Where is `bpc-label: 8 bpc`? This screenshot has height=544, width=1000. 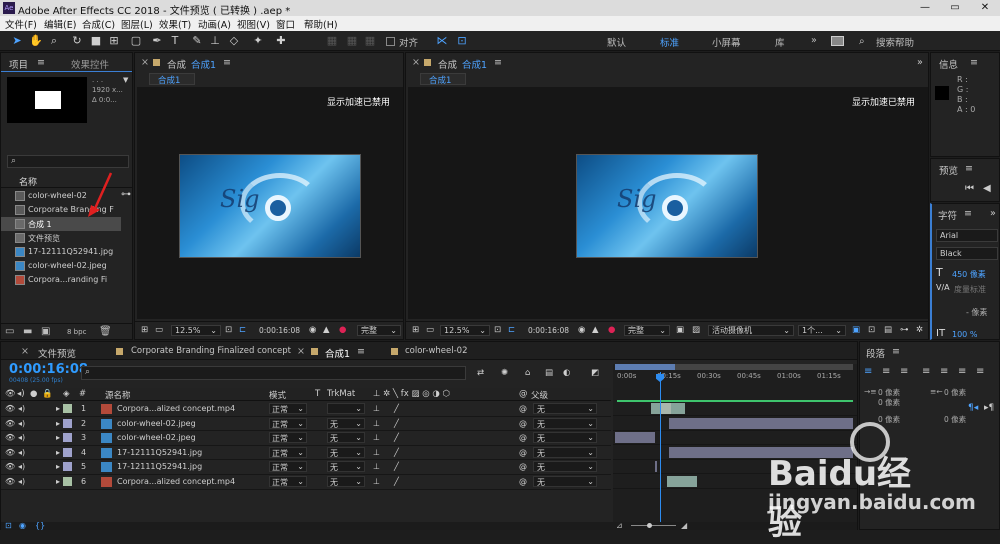 bpc-label: 8 bpc is located at coordinates (76, 332).